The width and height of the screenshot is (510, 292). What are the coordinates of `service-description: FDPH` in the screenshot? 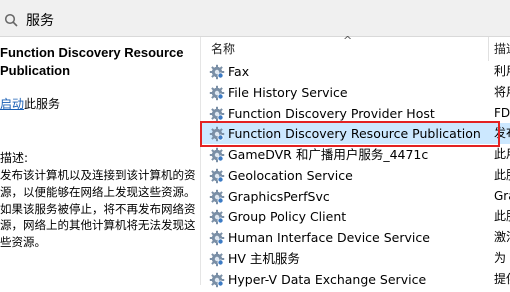 It's located at (502, 112).